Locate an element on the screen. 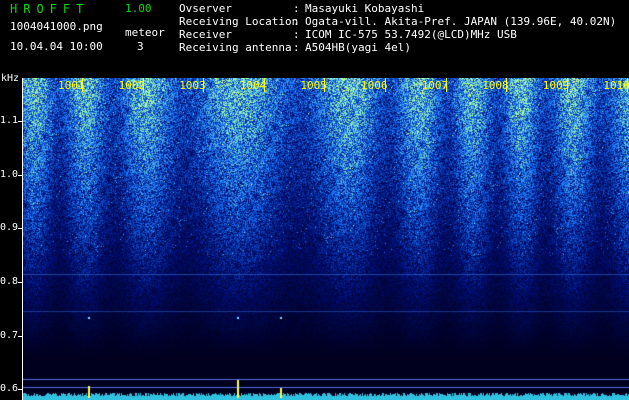 Image resolution: width=629 pixels, height=400 pixels. info-key-observer: Ovserver is located at coordinates (205, 8).